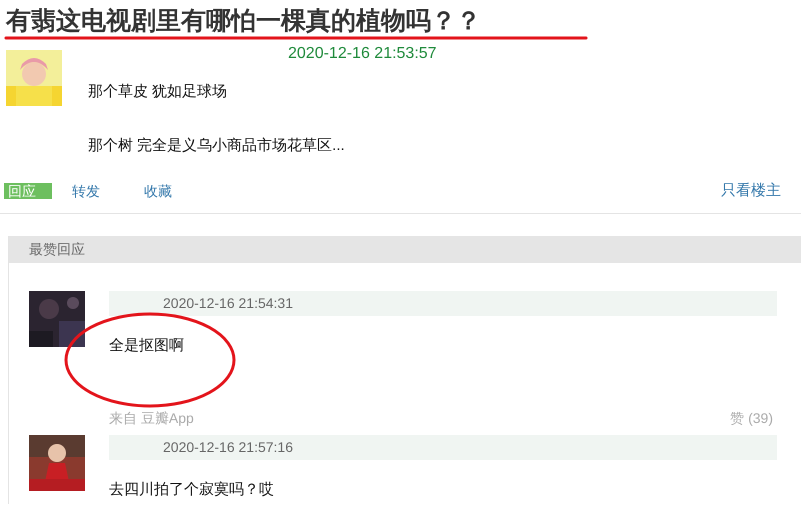  What do you see at coordinates (86, 191) in the screenshot?
I see `action-link: 转发` at bounding box center [86, 191].